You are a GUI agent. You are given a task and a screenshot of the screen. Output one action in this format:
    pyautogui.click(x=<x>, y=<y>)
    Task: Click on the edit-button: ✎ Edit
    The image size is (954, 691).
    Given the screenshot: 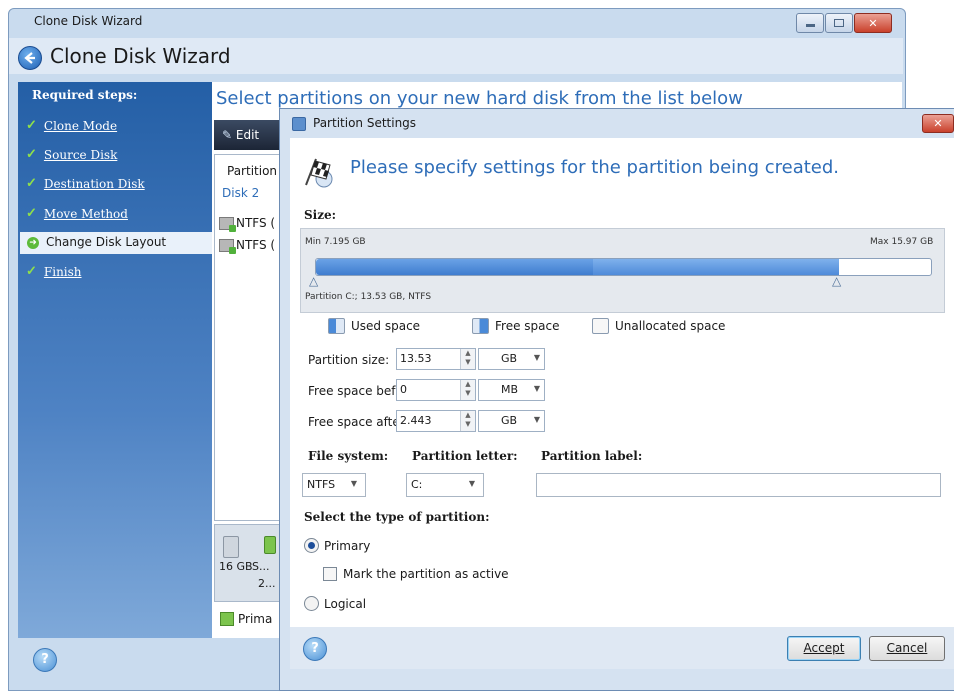 What is the action you would take?
    pyautogui.click(x=240, y=135)
    